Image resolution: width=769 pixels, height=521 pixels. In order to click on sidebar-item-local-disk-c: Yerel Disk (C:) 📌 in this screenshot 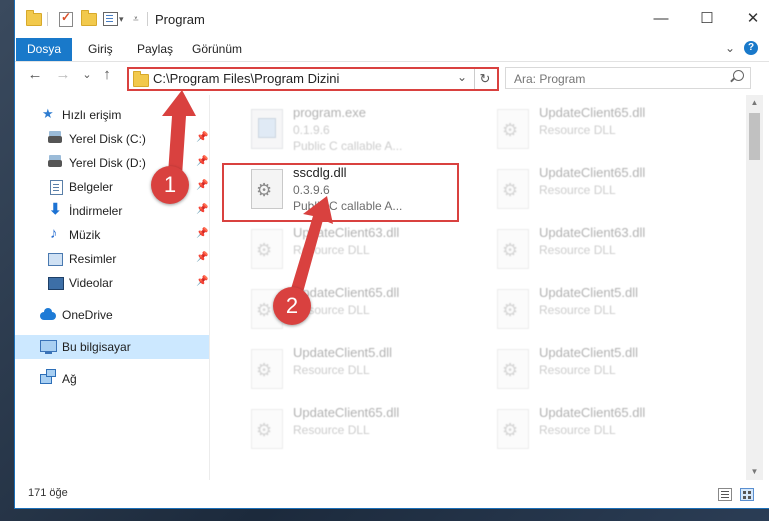, I will do `click(112, 139)`.